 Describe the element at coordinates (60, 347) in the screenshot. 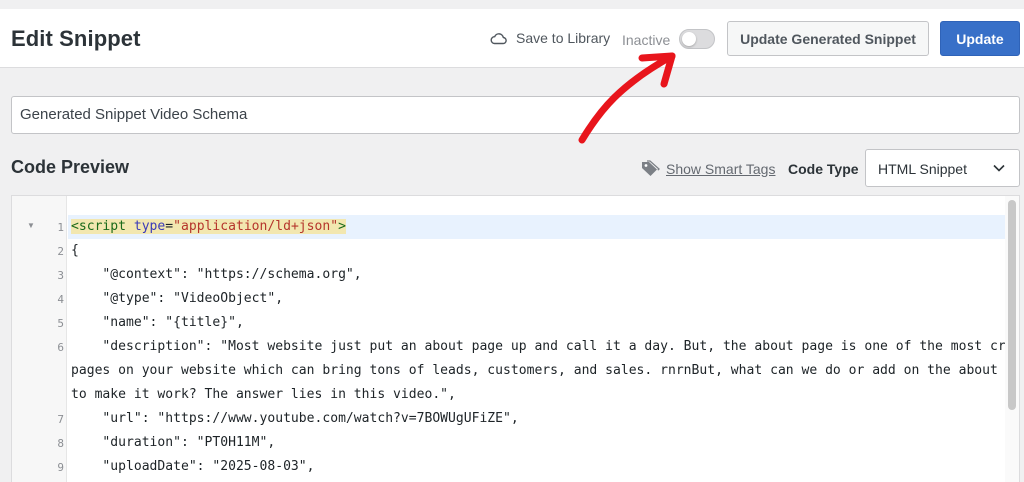

I see `line-number: 6` at that location.